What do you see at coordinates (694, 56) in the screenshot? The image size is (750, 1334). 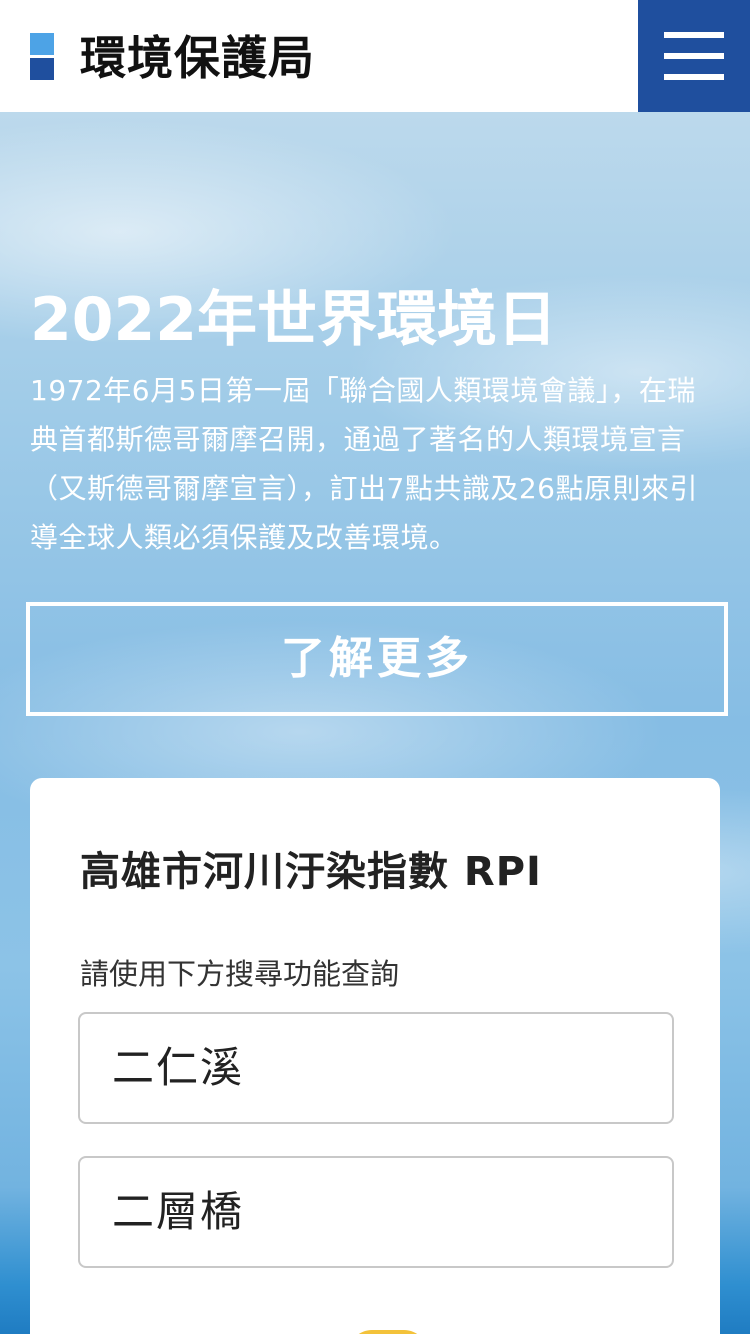 I see `menu-button` at bounding box center [694, 56].